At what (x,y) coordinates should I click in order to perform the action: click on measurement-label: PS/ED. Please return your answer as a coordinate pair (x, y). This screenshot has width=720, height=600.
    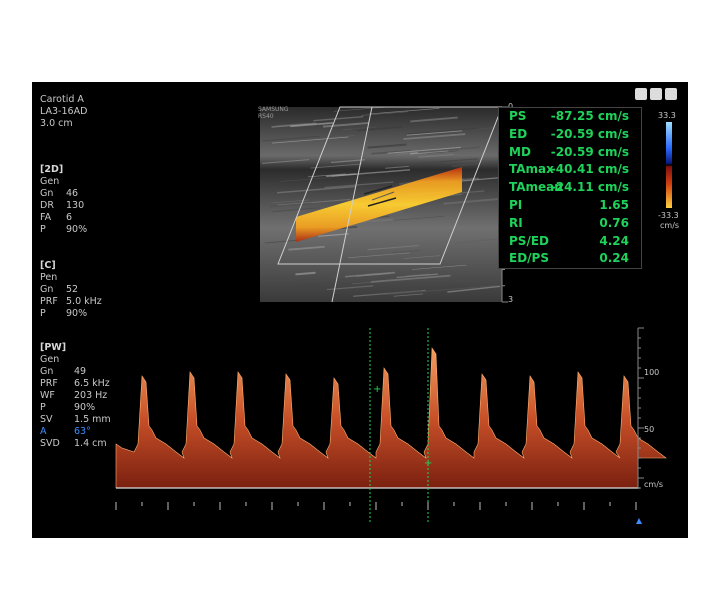
    Looking at the image, I should click on (529, 240).